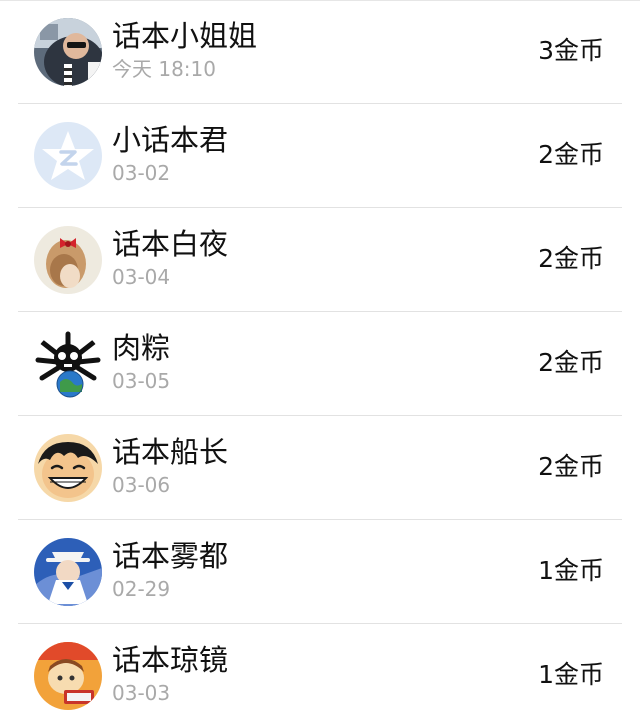  Describe the element at coordinates (141, 589) in the screenshot. I see `record-date: 02-29` at that location.